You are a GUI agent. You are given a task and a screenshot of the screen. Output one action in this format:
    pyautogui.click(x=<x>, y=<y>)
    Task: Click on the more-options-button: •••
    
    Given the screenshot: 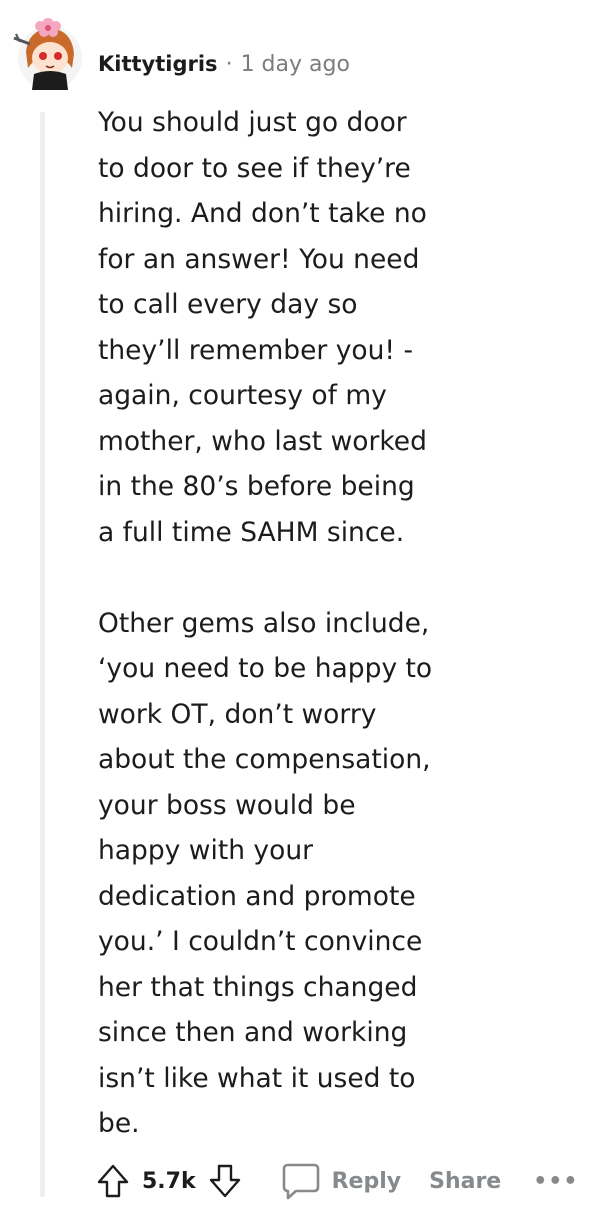 What is the action you would take?
    pyautogui.click(x=555, y=1181)
    